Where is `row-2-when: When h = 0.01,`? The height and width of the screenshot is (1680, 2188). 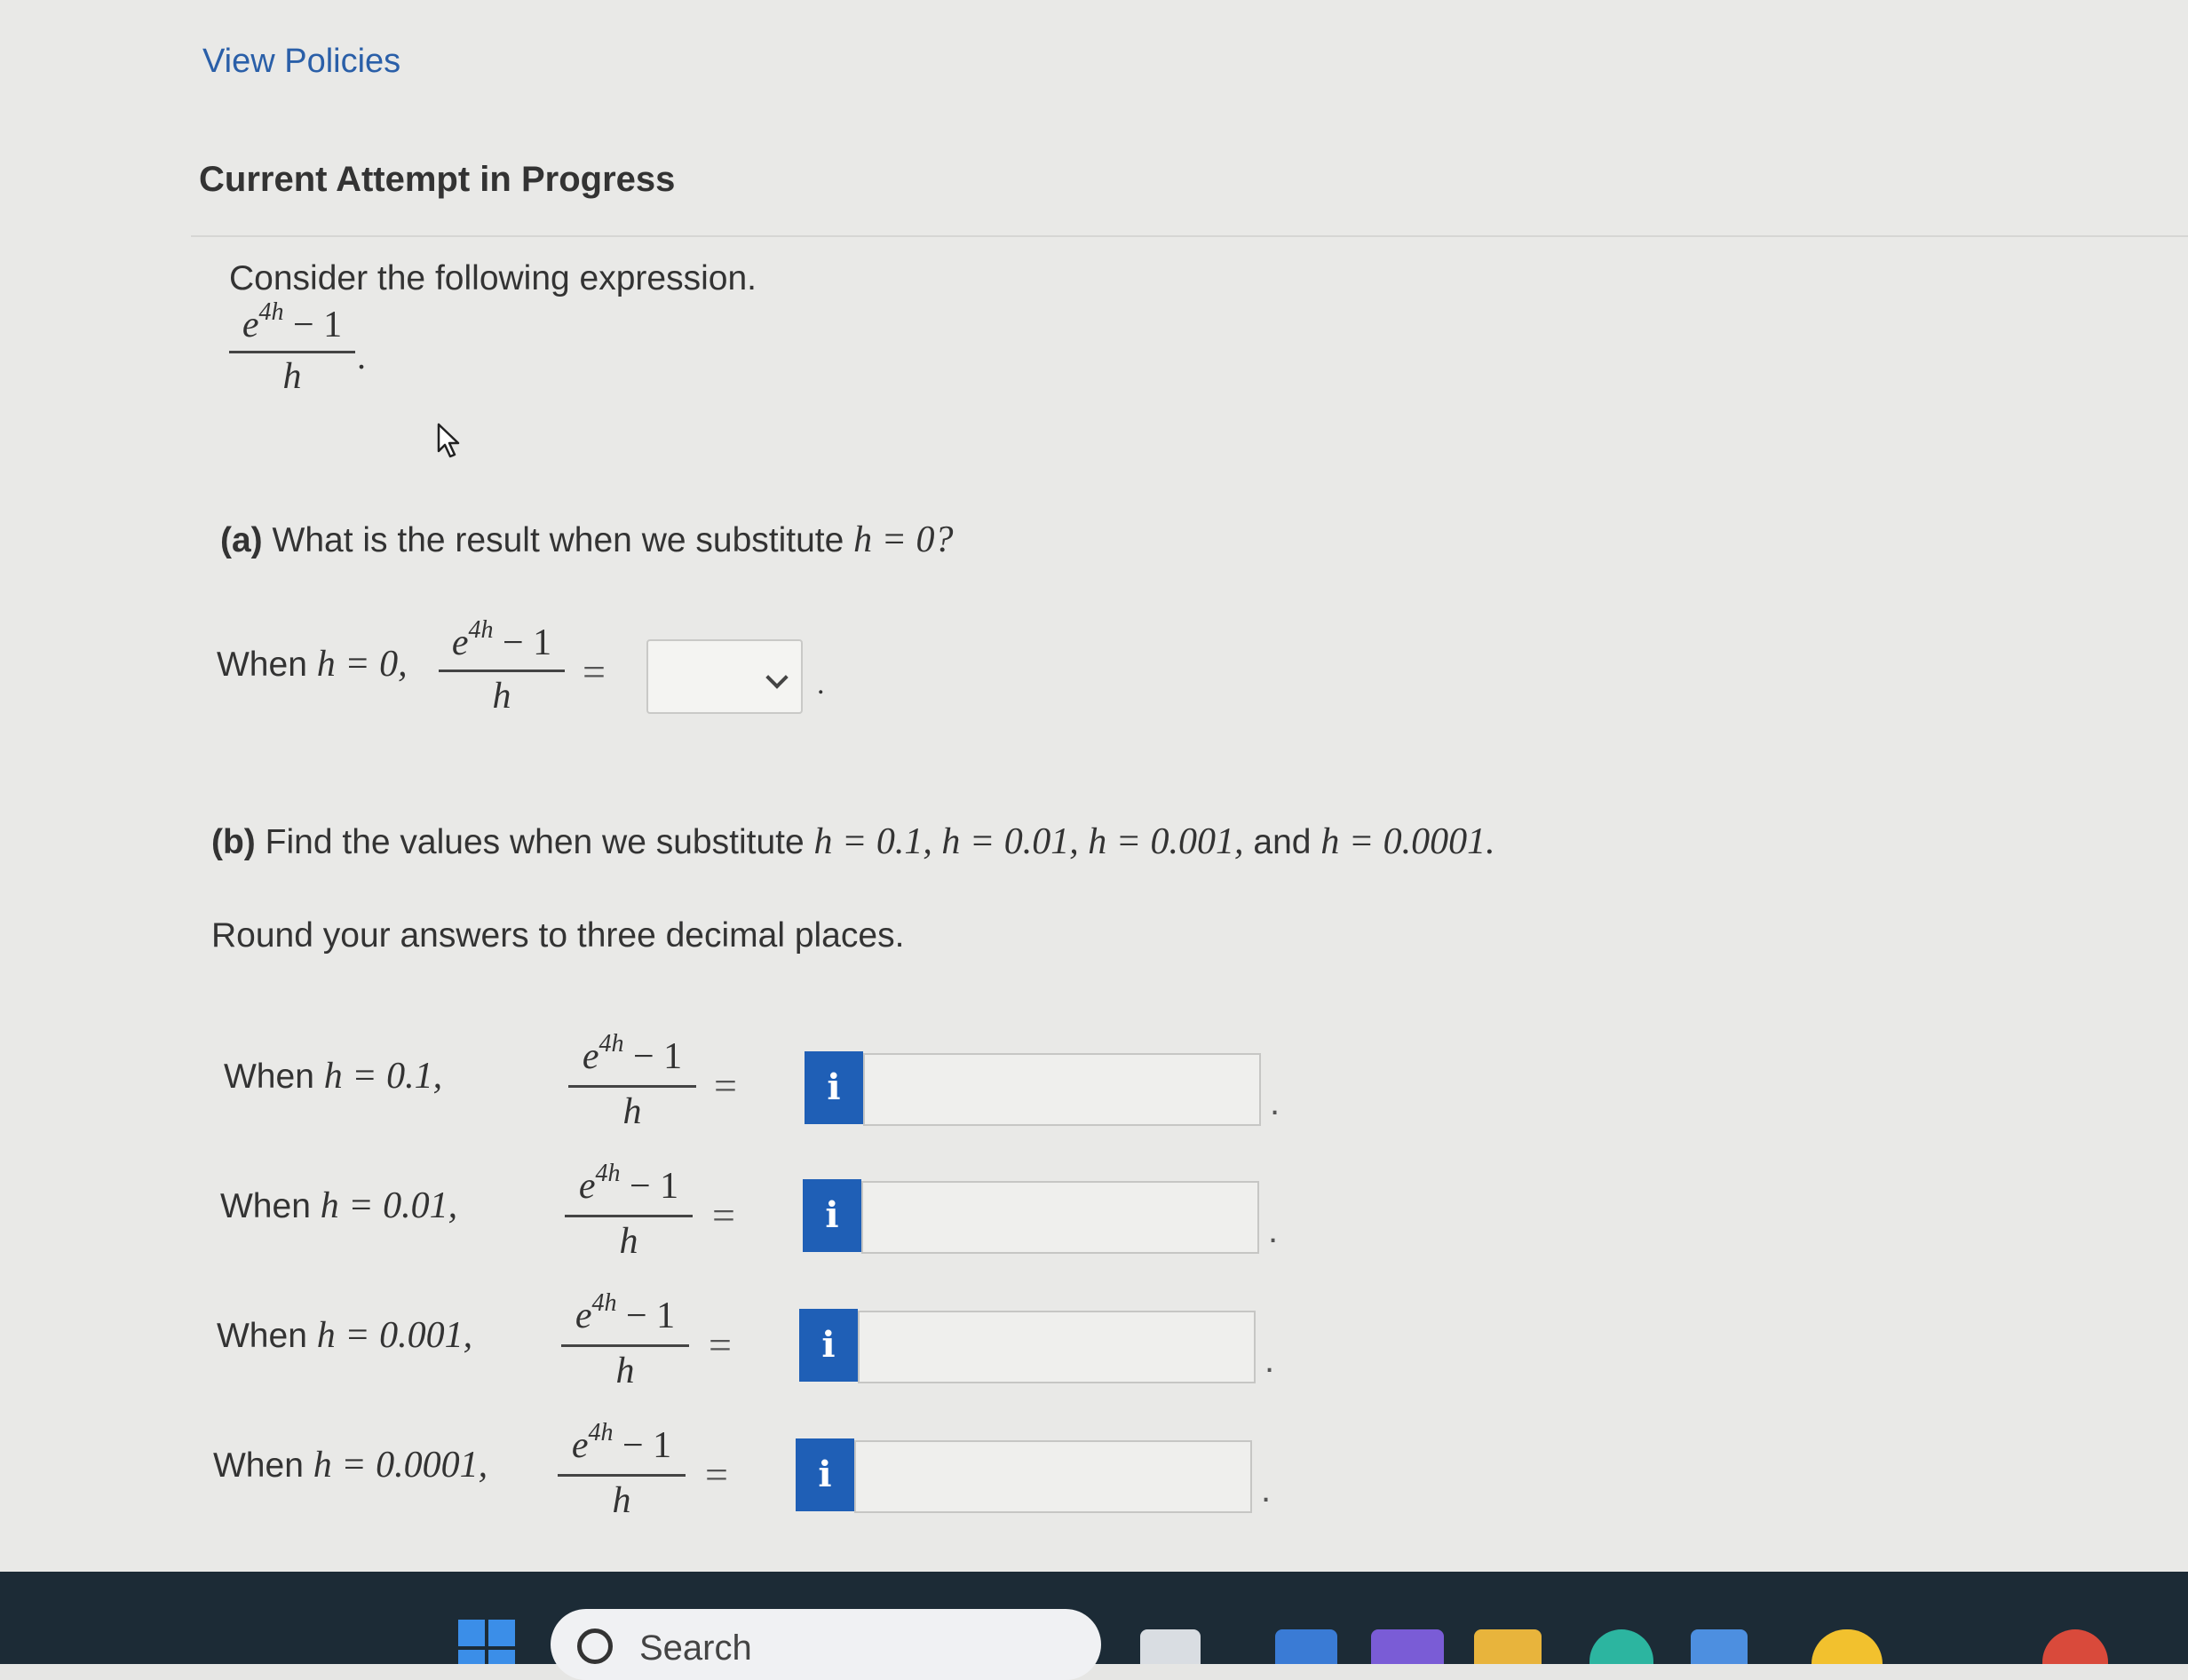
row-2-when: When h = 0.01, is located at coordinates (338, 1206).